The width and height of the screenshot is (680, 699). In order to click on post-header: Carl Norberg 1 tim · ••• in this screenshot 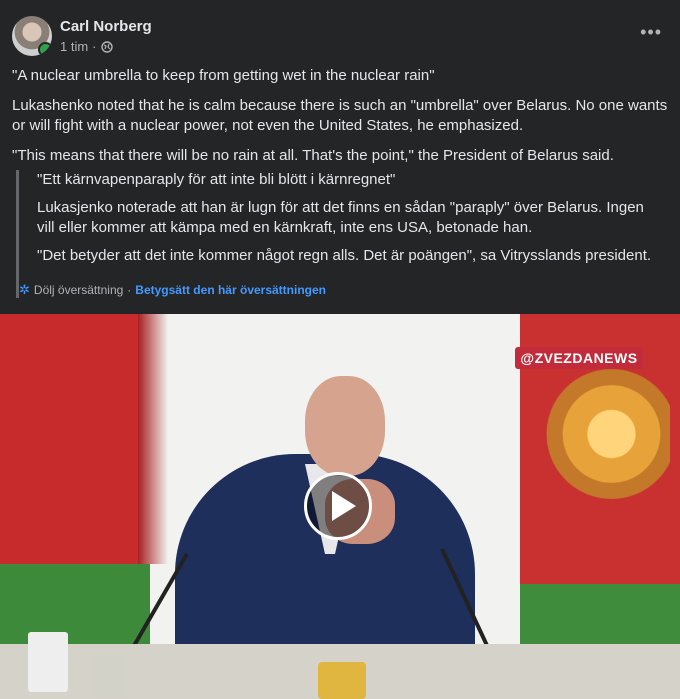, I will do `click(340, 35)`.